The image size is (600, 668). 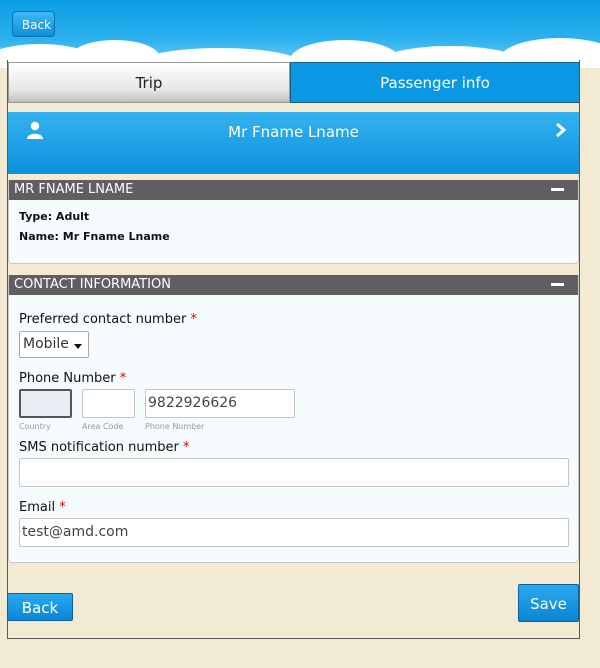 What do you see at coordinates (293, 132) in the screenshot?
I see `passenger-name: Mr Fname Lname` at bounding box center [293, 132].